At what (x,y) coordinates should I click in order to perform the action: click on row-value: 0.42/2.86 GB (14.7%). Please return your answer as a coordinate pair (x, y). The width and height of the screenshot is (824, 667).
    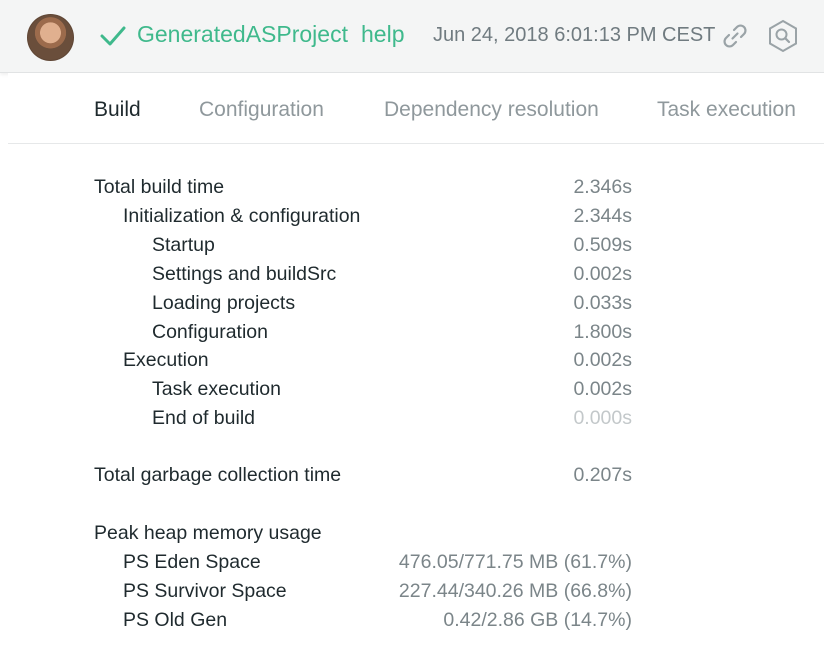
    Looking at the image, I should click on (537, 620).